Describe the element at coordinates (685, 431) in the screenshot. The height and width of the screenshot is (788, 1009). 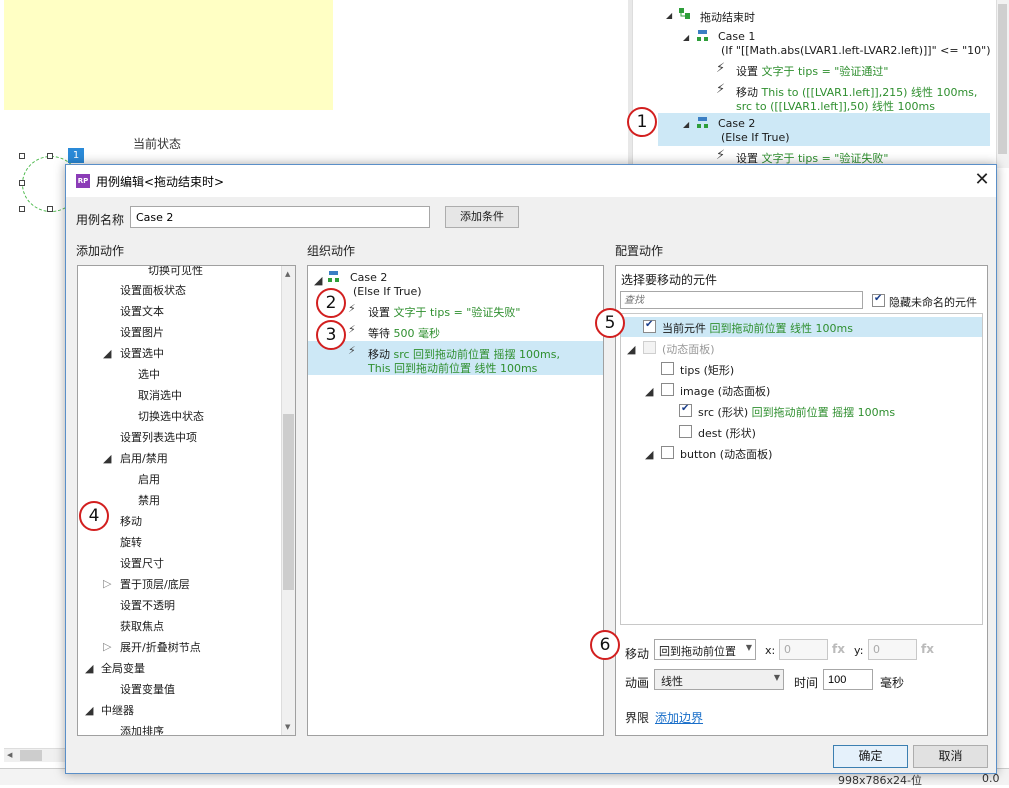
I see `dest-checkbox` at that location.